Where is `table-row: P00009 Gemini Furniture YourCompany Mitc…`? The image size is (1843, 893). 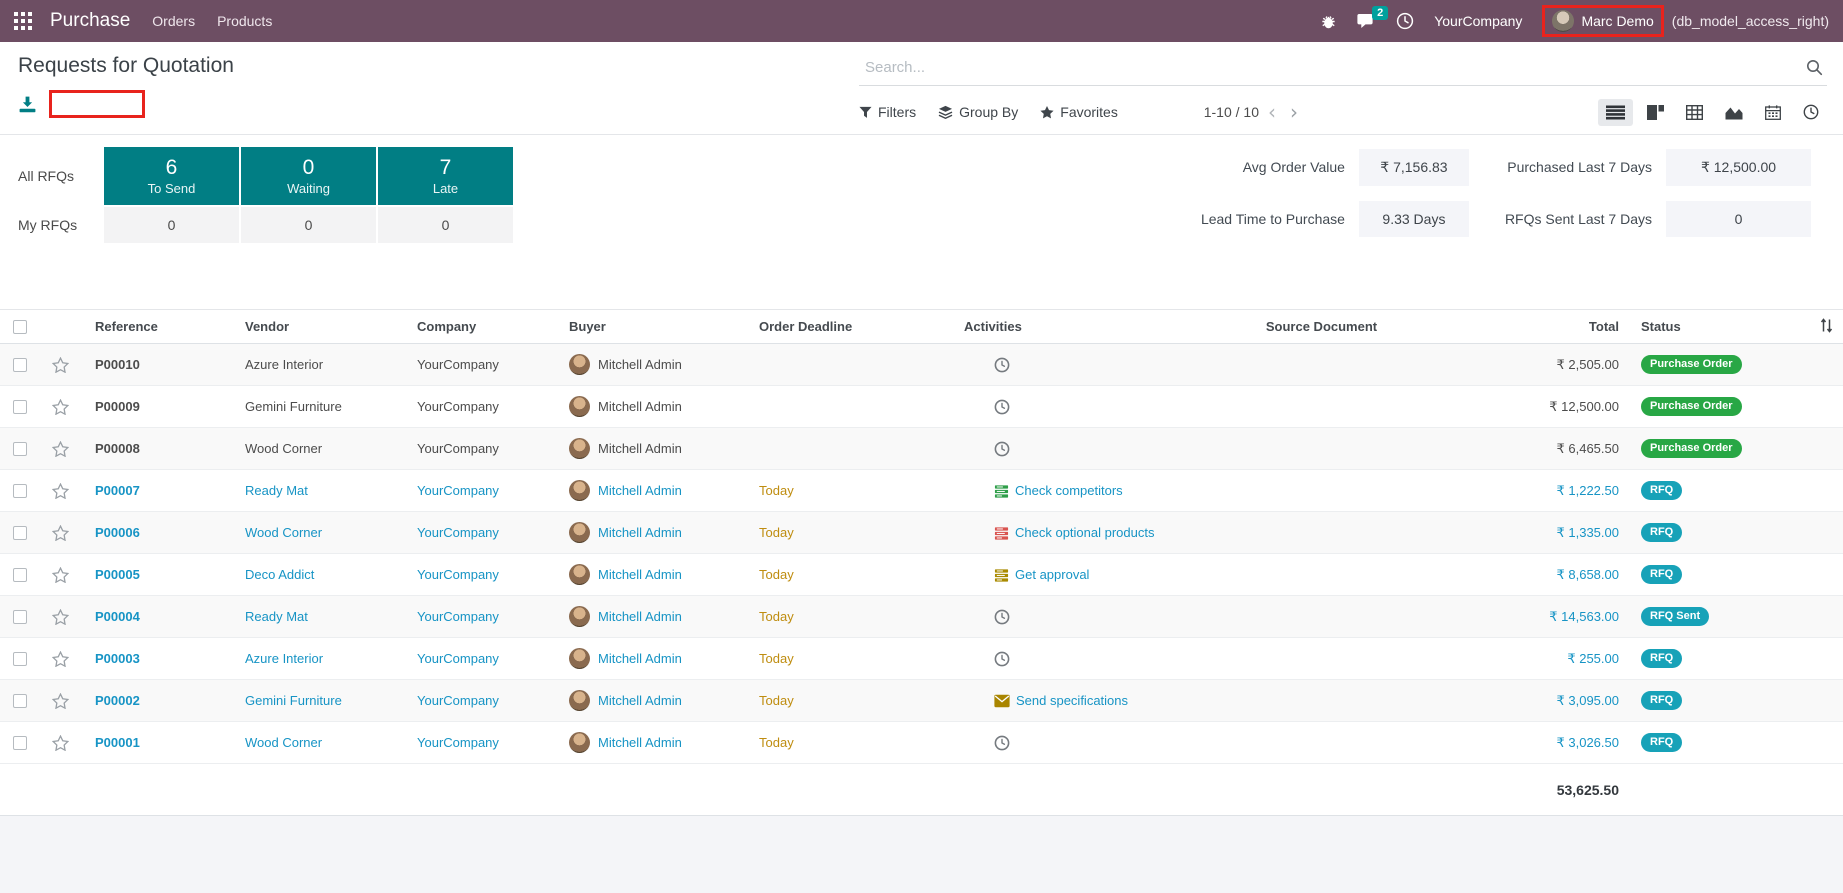 table-row: P00009 Gemini Furniture YourCompany Mitc… is located at coordinates (921, 406).